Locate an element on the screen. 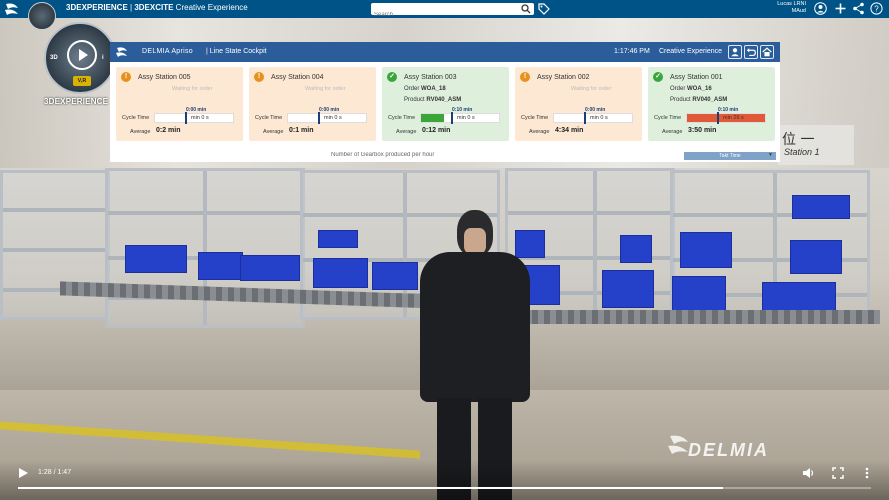 Image resolution: width=889 pixels, height=500 pixels. station-name: Assy Station 005 is located at coordinates (164, 77).